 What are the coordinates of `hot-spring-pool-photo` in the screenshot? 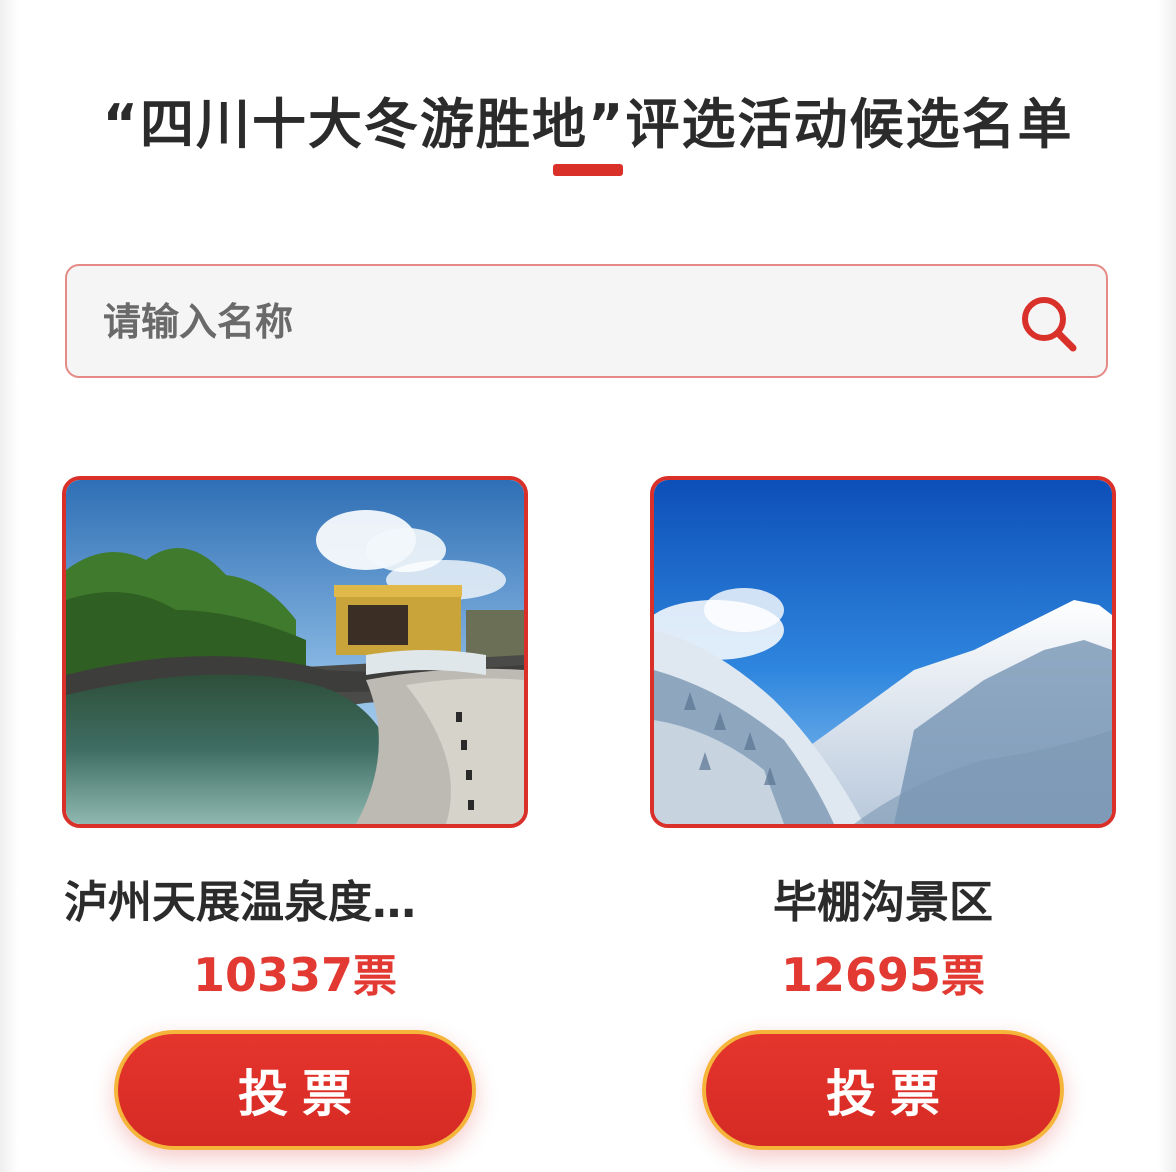 It's located at (295, 652).